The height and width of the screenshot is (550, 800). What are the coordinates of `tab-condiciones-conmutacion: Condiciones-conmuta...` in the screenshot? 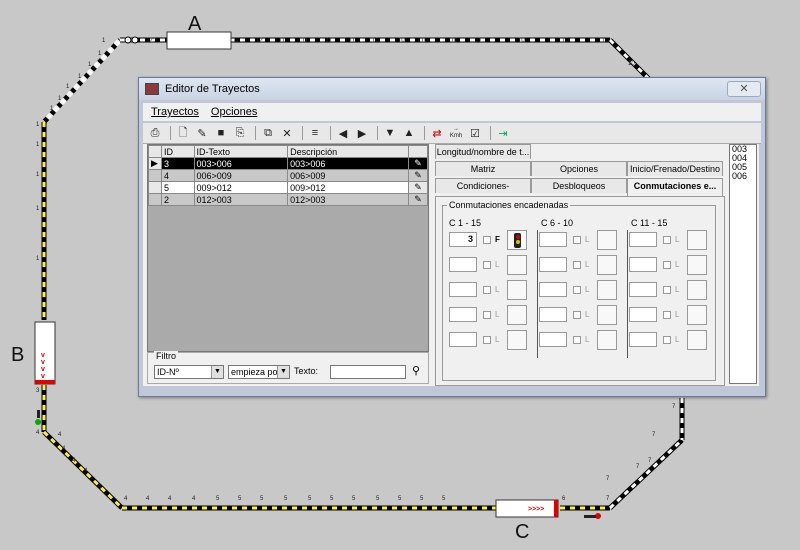 It's located at (483, 191).